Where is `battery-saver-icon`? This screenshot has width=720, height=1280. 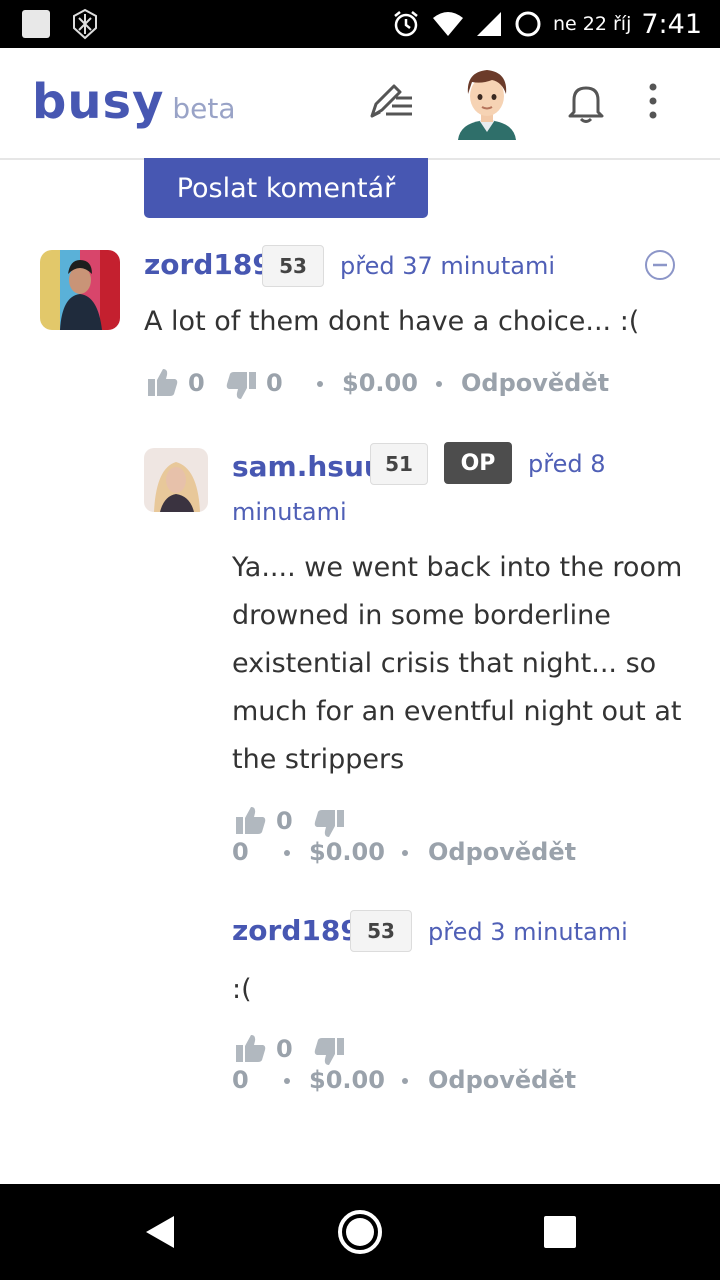
battery-saver-icon is located at coordinates (528, 24).